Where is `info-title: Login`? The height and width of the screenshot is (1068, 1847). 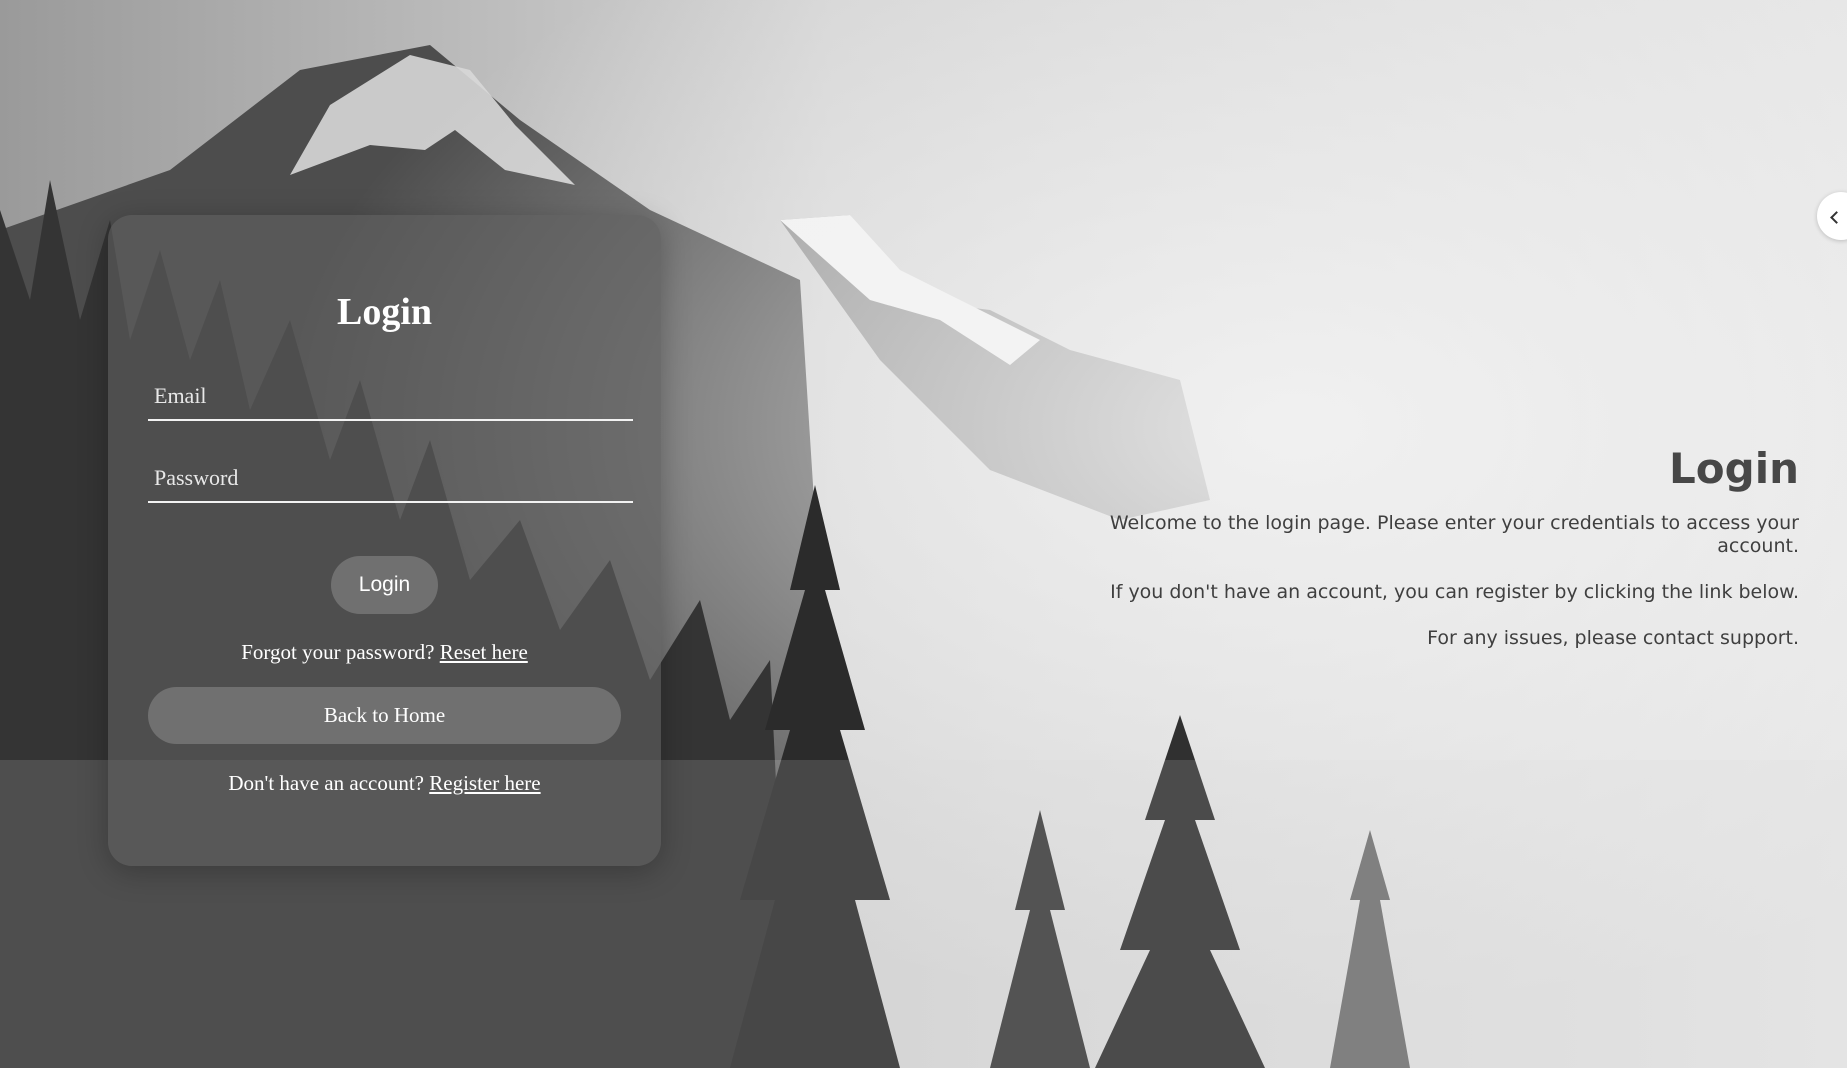
info-title: Login is located at coordinates (1734, 468).